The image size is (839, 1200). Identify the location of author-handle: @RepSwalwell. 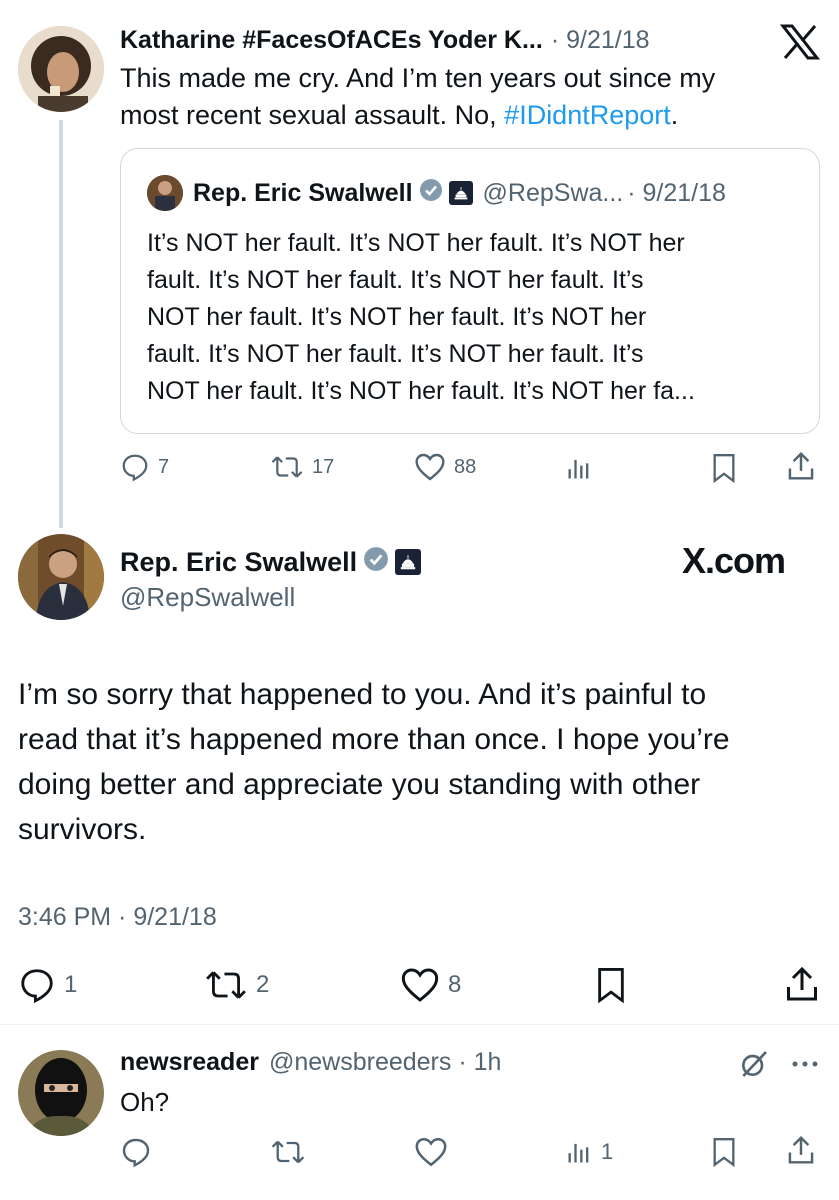
(207, 597).